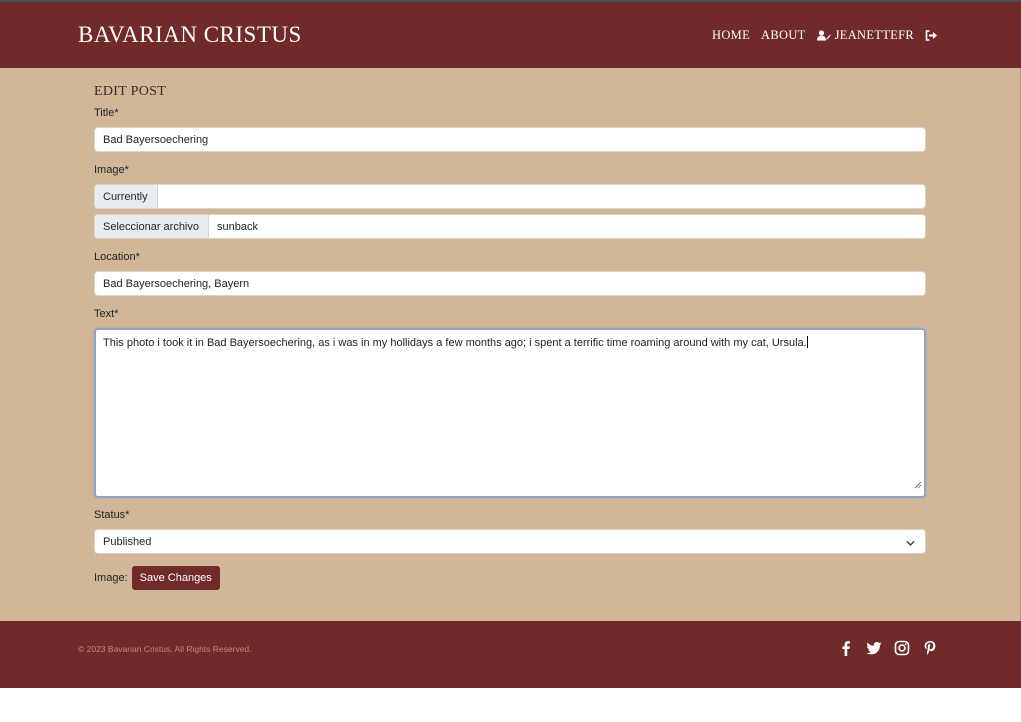 This screenshot has height=722, width=1021. I want to click on location-input: Bad Bayersoechering, Bayern, so click(510, 283).